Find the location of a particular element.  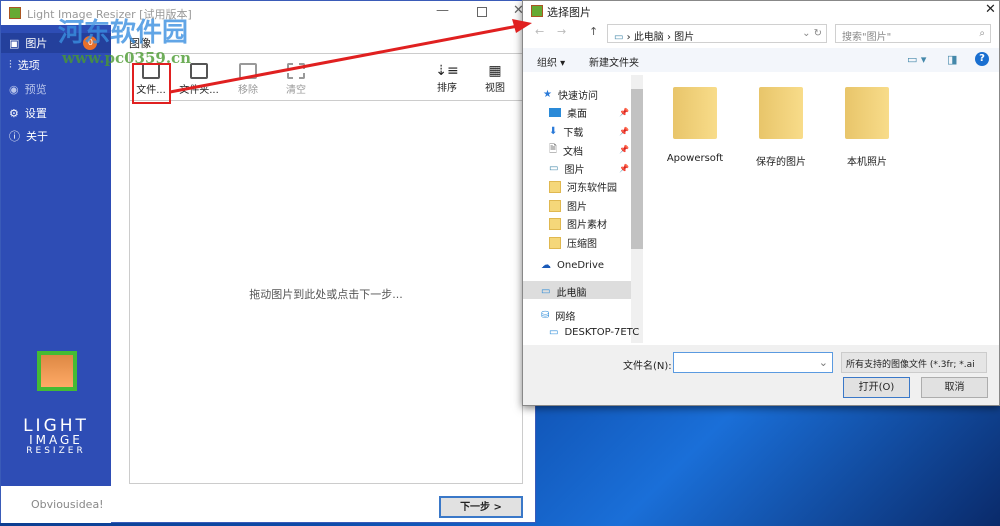

red-arrow is located at coordinates (350, 56).